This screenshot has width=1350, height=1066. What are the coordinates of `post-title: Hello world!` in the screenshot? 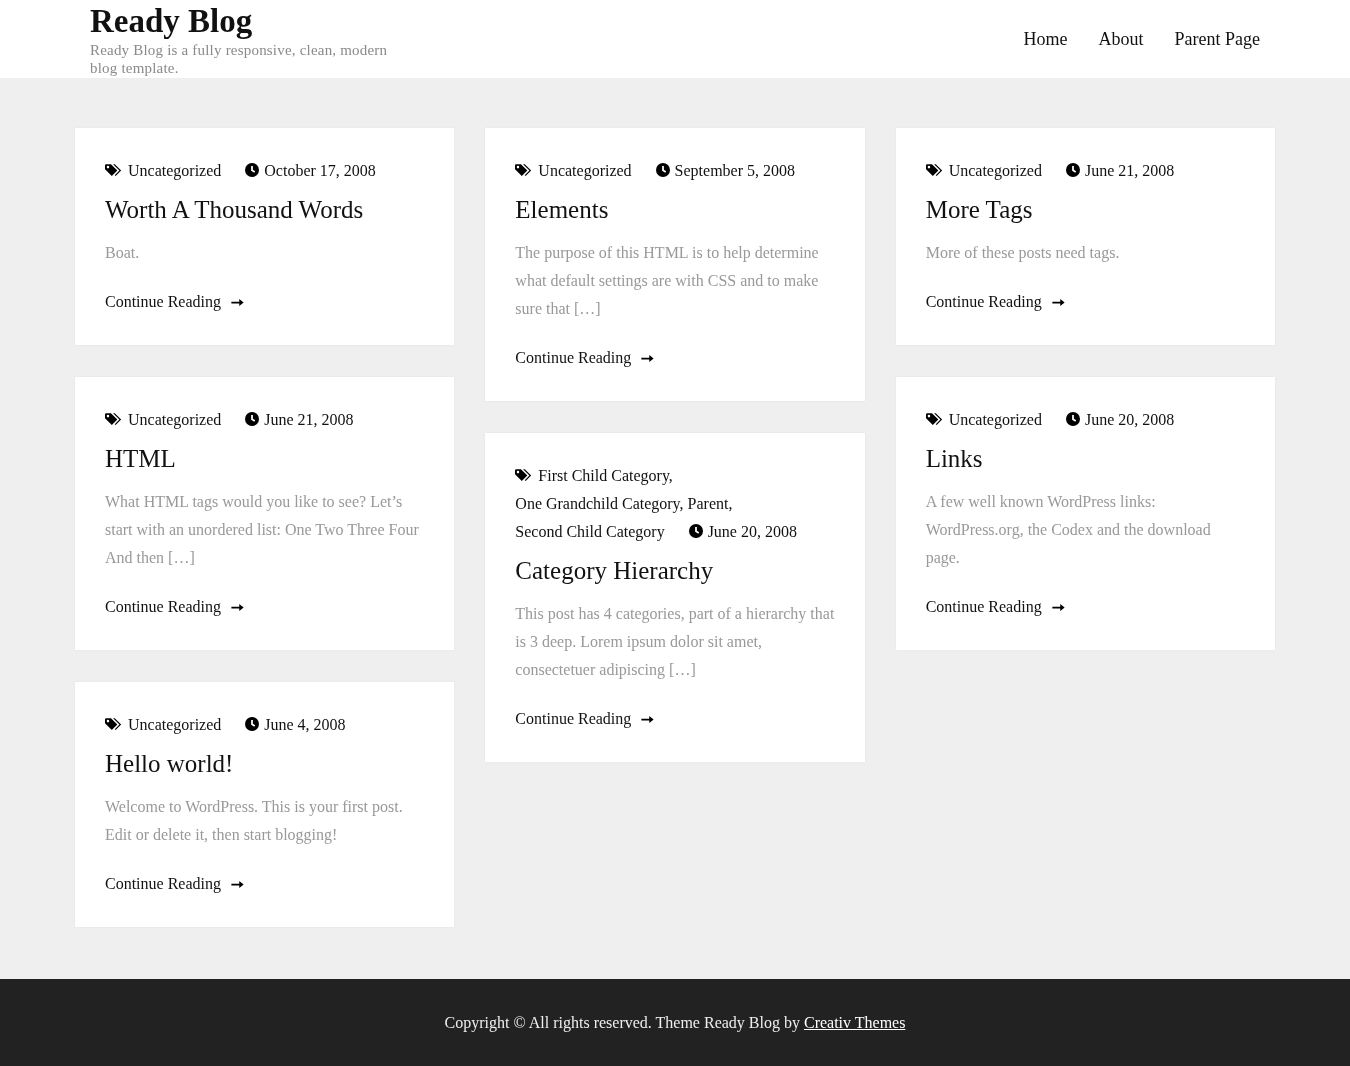 It's located at (265, 764).